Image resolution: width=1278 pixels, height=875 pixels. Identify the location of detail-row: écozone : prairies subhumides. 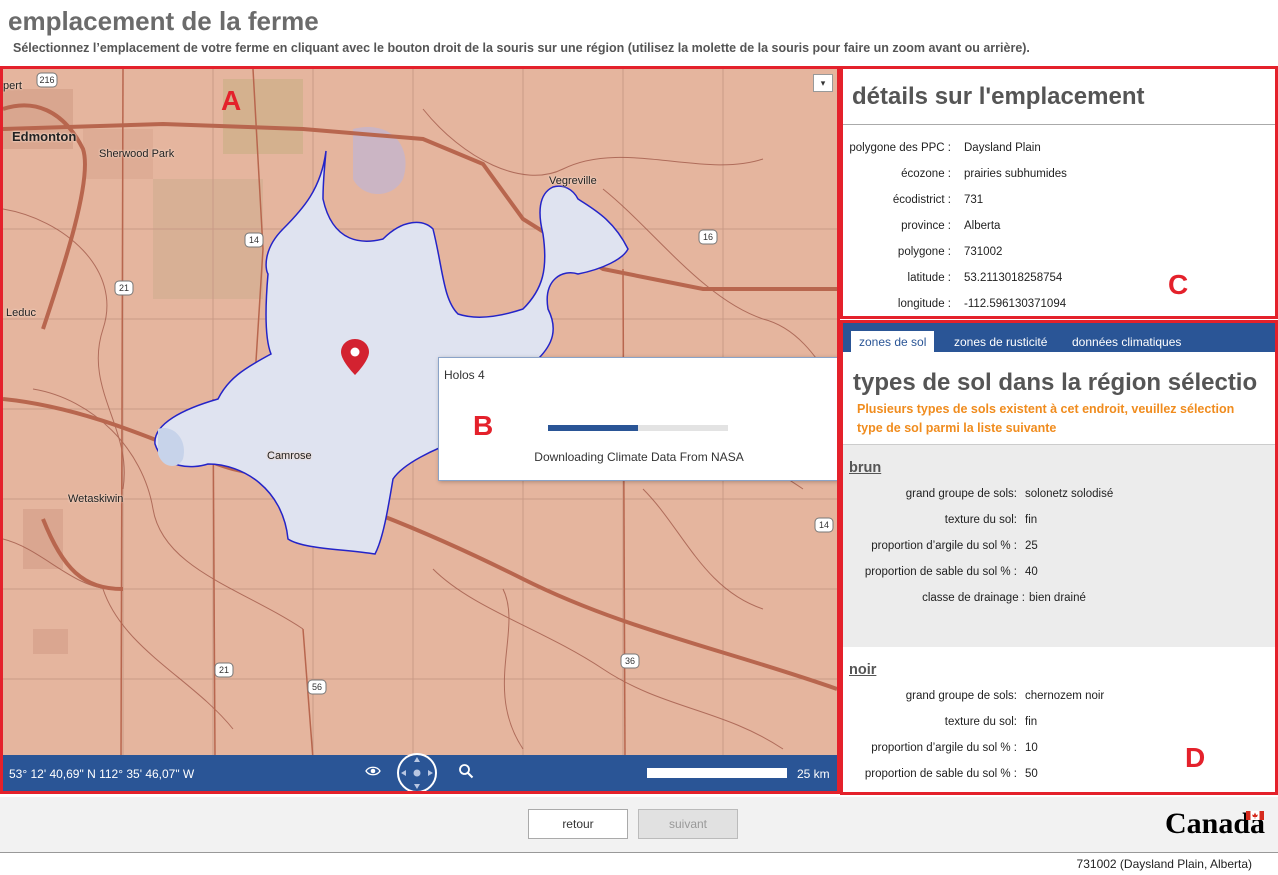
(1059, 178).